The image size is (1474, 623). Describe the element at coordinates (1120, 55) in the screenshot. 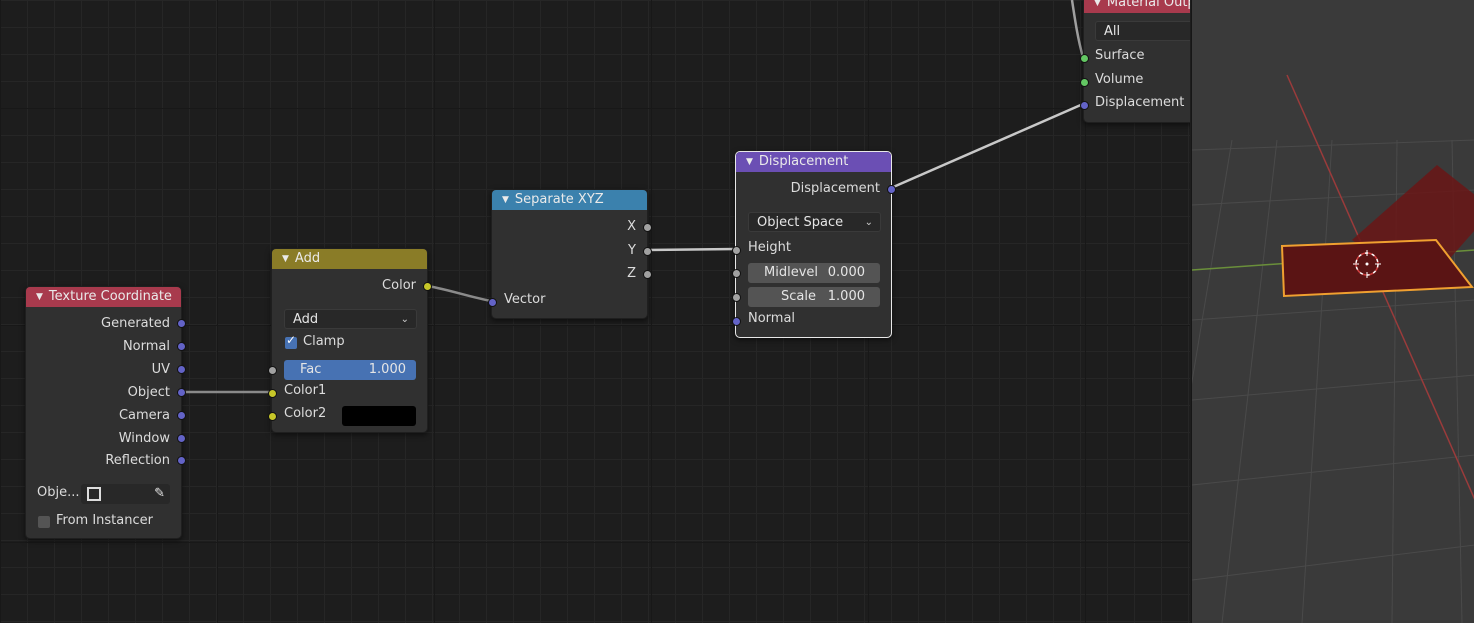

I see `surface-label: Surface` at that location.